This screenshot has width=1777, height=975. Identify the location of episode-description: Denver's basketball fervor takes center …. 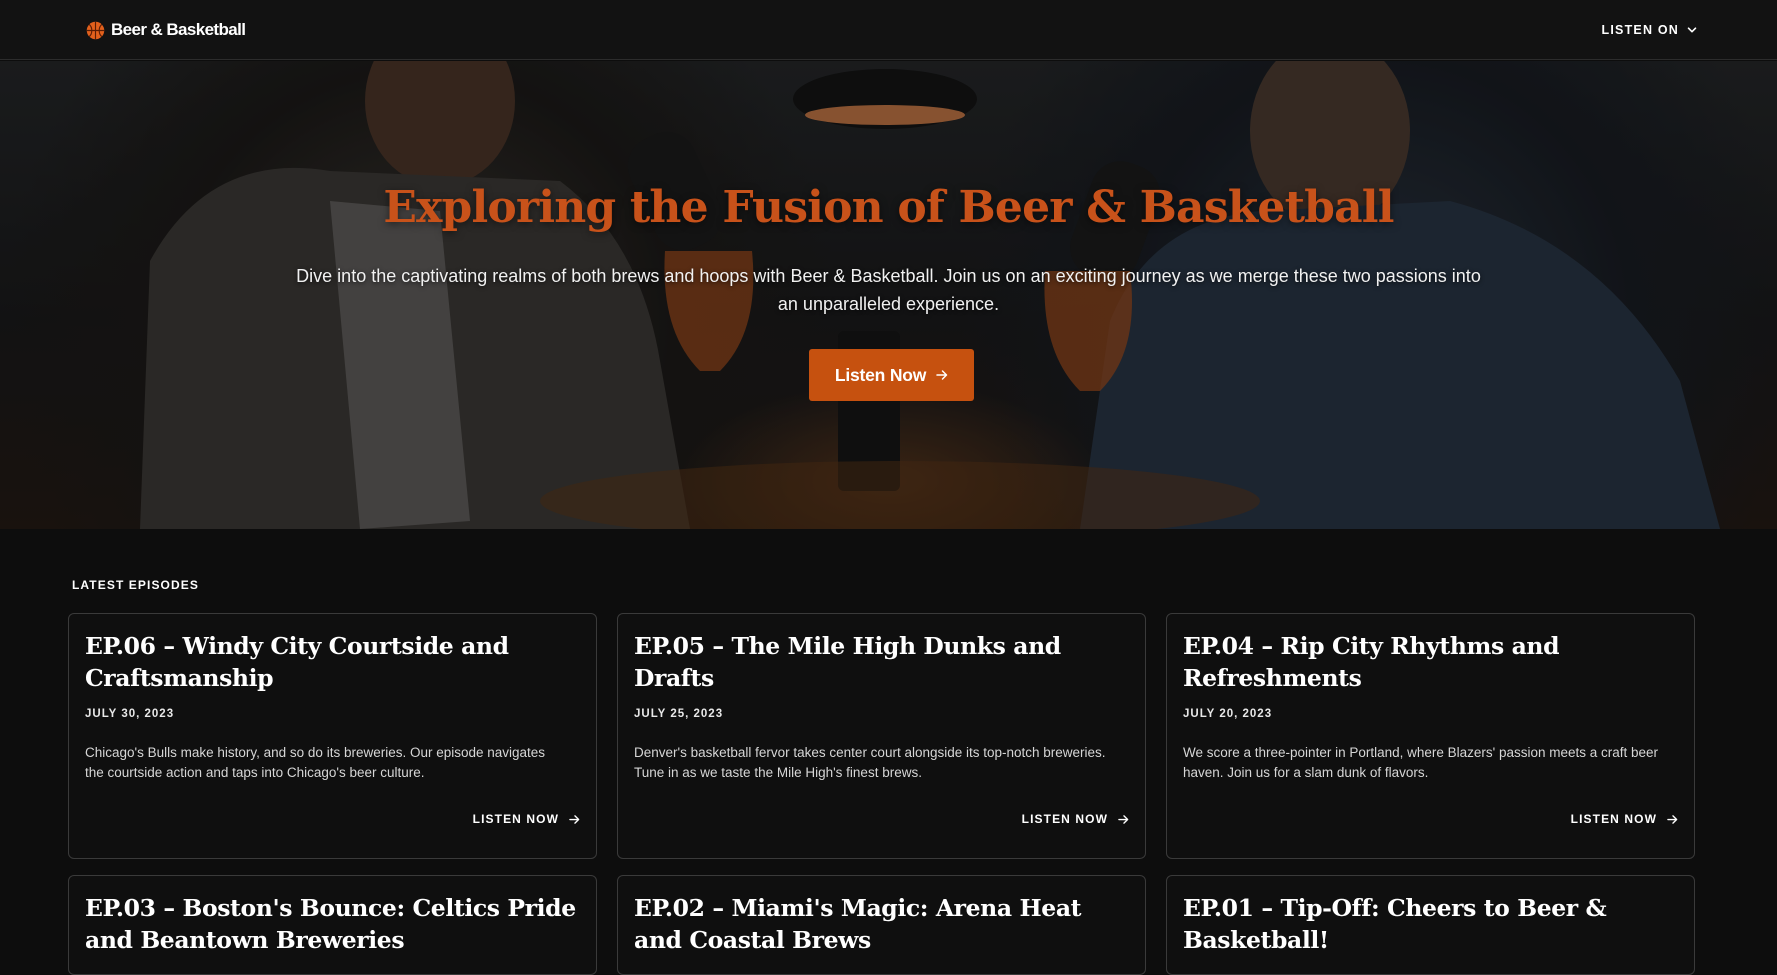
(870, 762).